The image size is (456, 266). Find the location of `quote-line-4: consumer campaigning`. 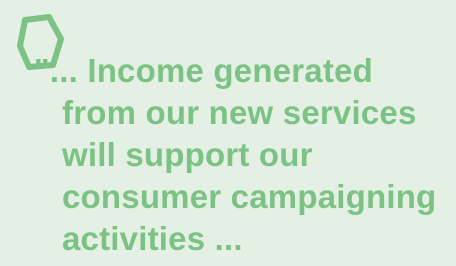

quote-line-4: consumer campaigning is located at coordinates (249, 196).